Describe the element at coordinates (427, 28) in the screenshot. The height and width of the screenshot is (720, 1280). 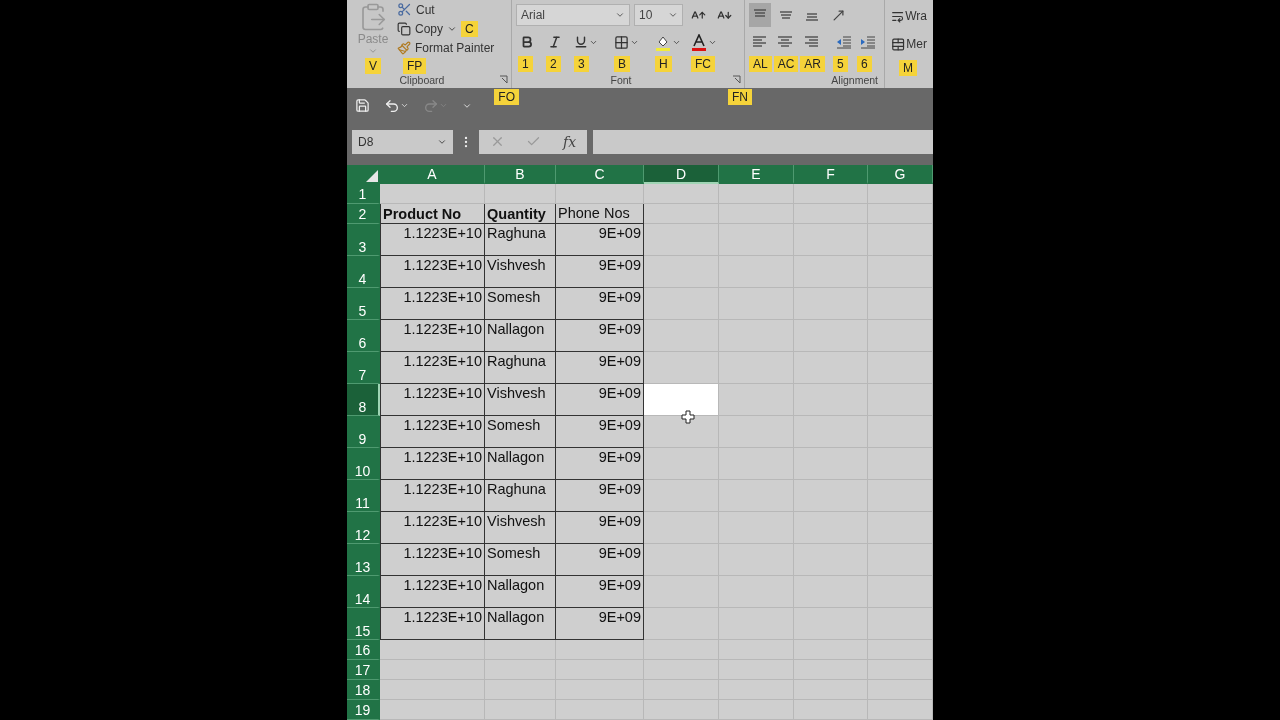
I see `copy-button: Copy` at that location.